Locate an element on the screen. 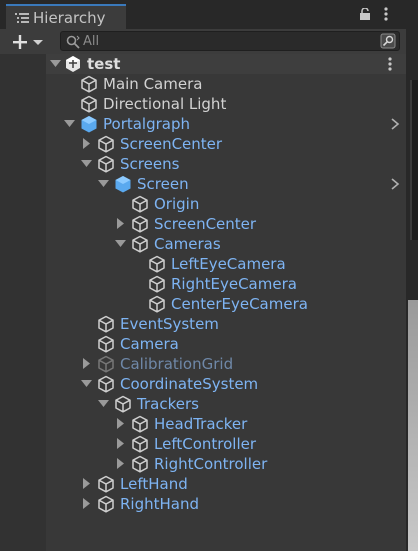 Image resolution: width=418 pixels, height=551 pixels. tree-item-label: CalibrationGrid is located at coordinates (177, 364).